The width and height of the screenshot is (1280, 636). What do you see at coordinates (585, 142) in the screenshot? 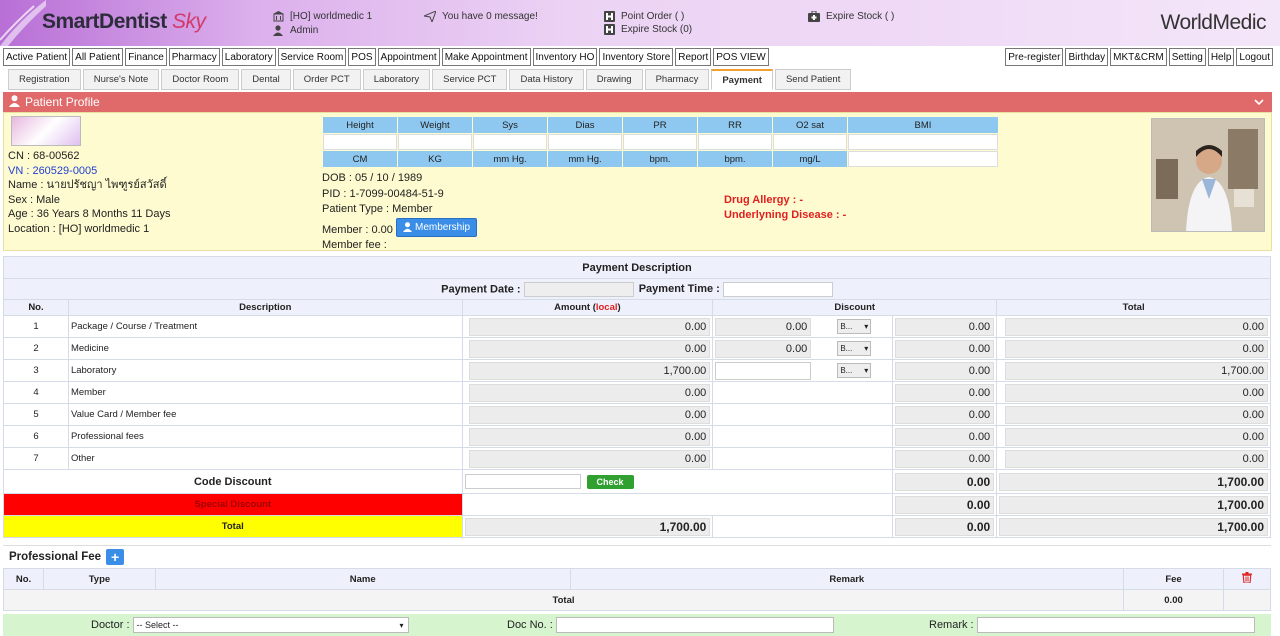
I see `vital-input-dias` at bounding box center [585, 142].